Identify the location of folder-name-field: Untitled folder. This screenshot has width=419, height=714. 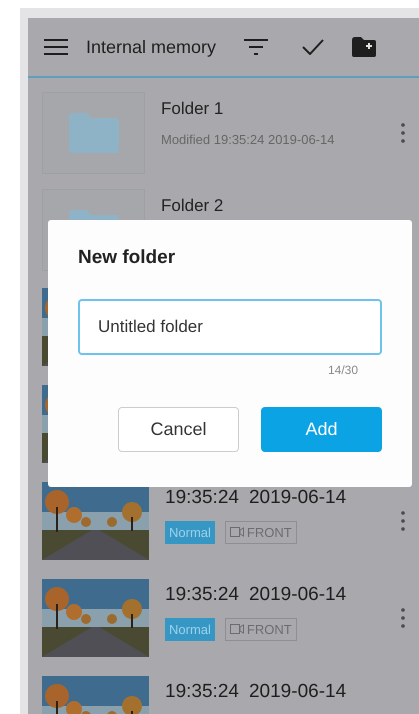
(230, 326).